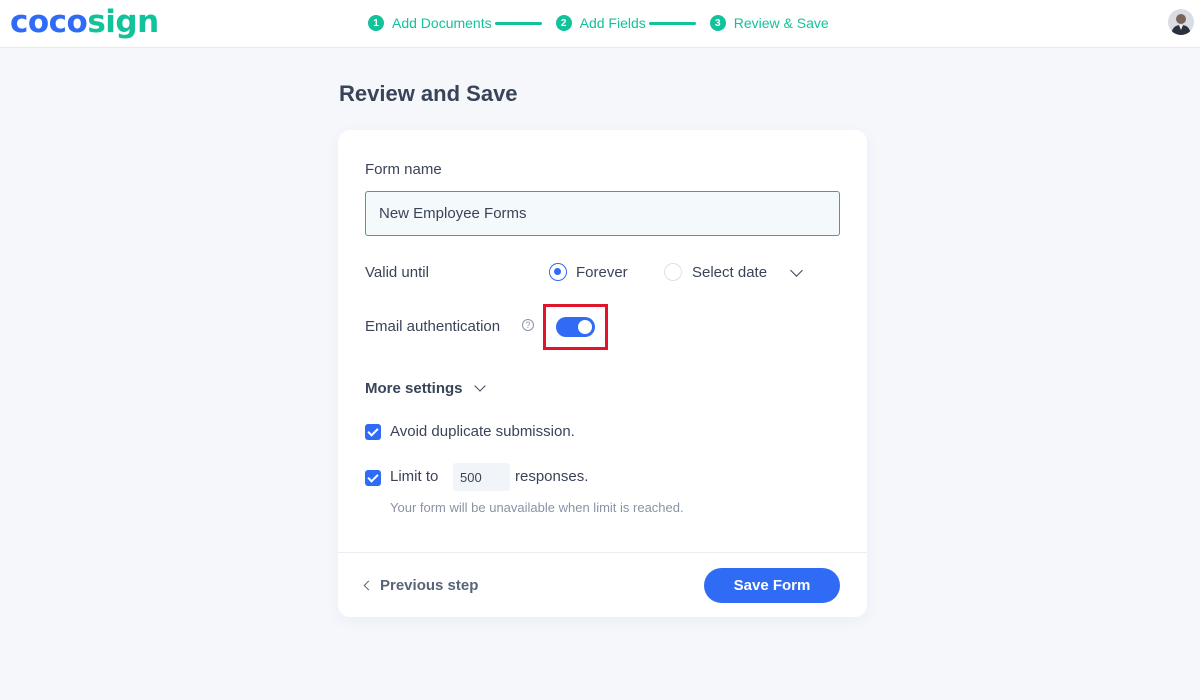  What do you see at coordinates (429, 585) in the screenshot?
I see `previous-step-label: Previous step` at bounding box center [429, 585].